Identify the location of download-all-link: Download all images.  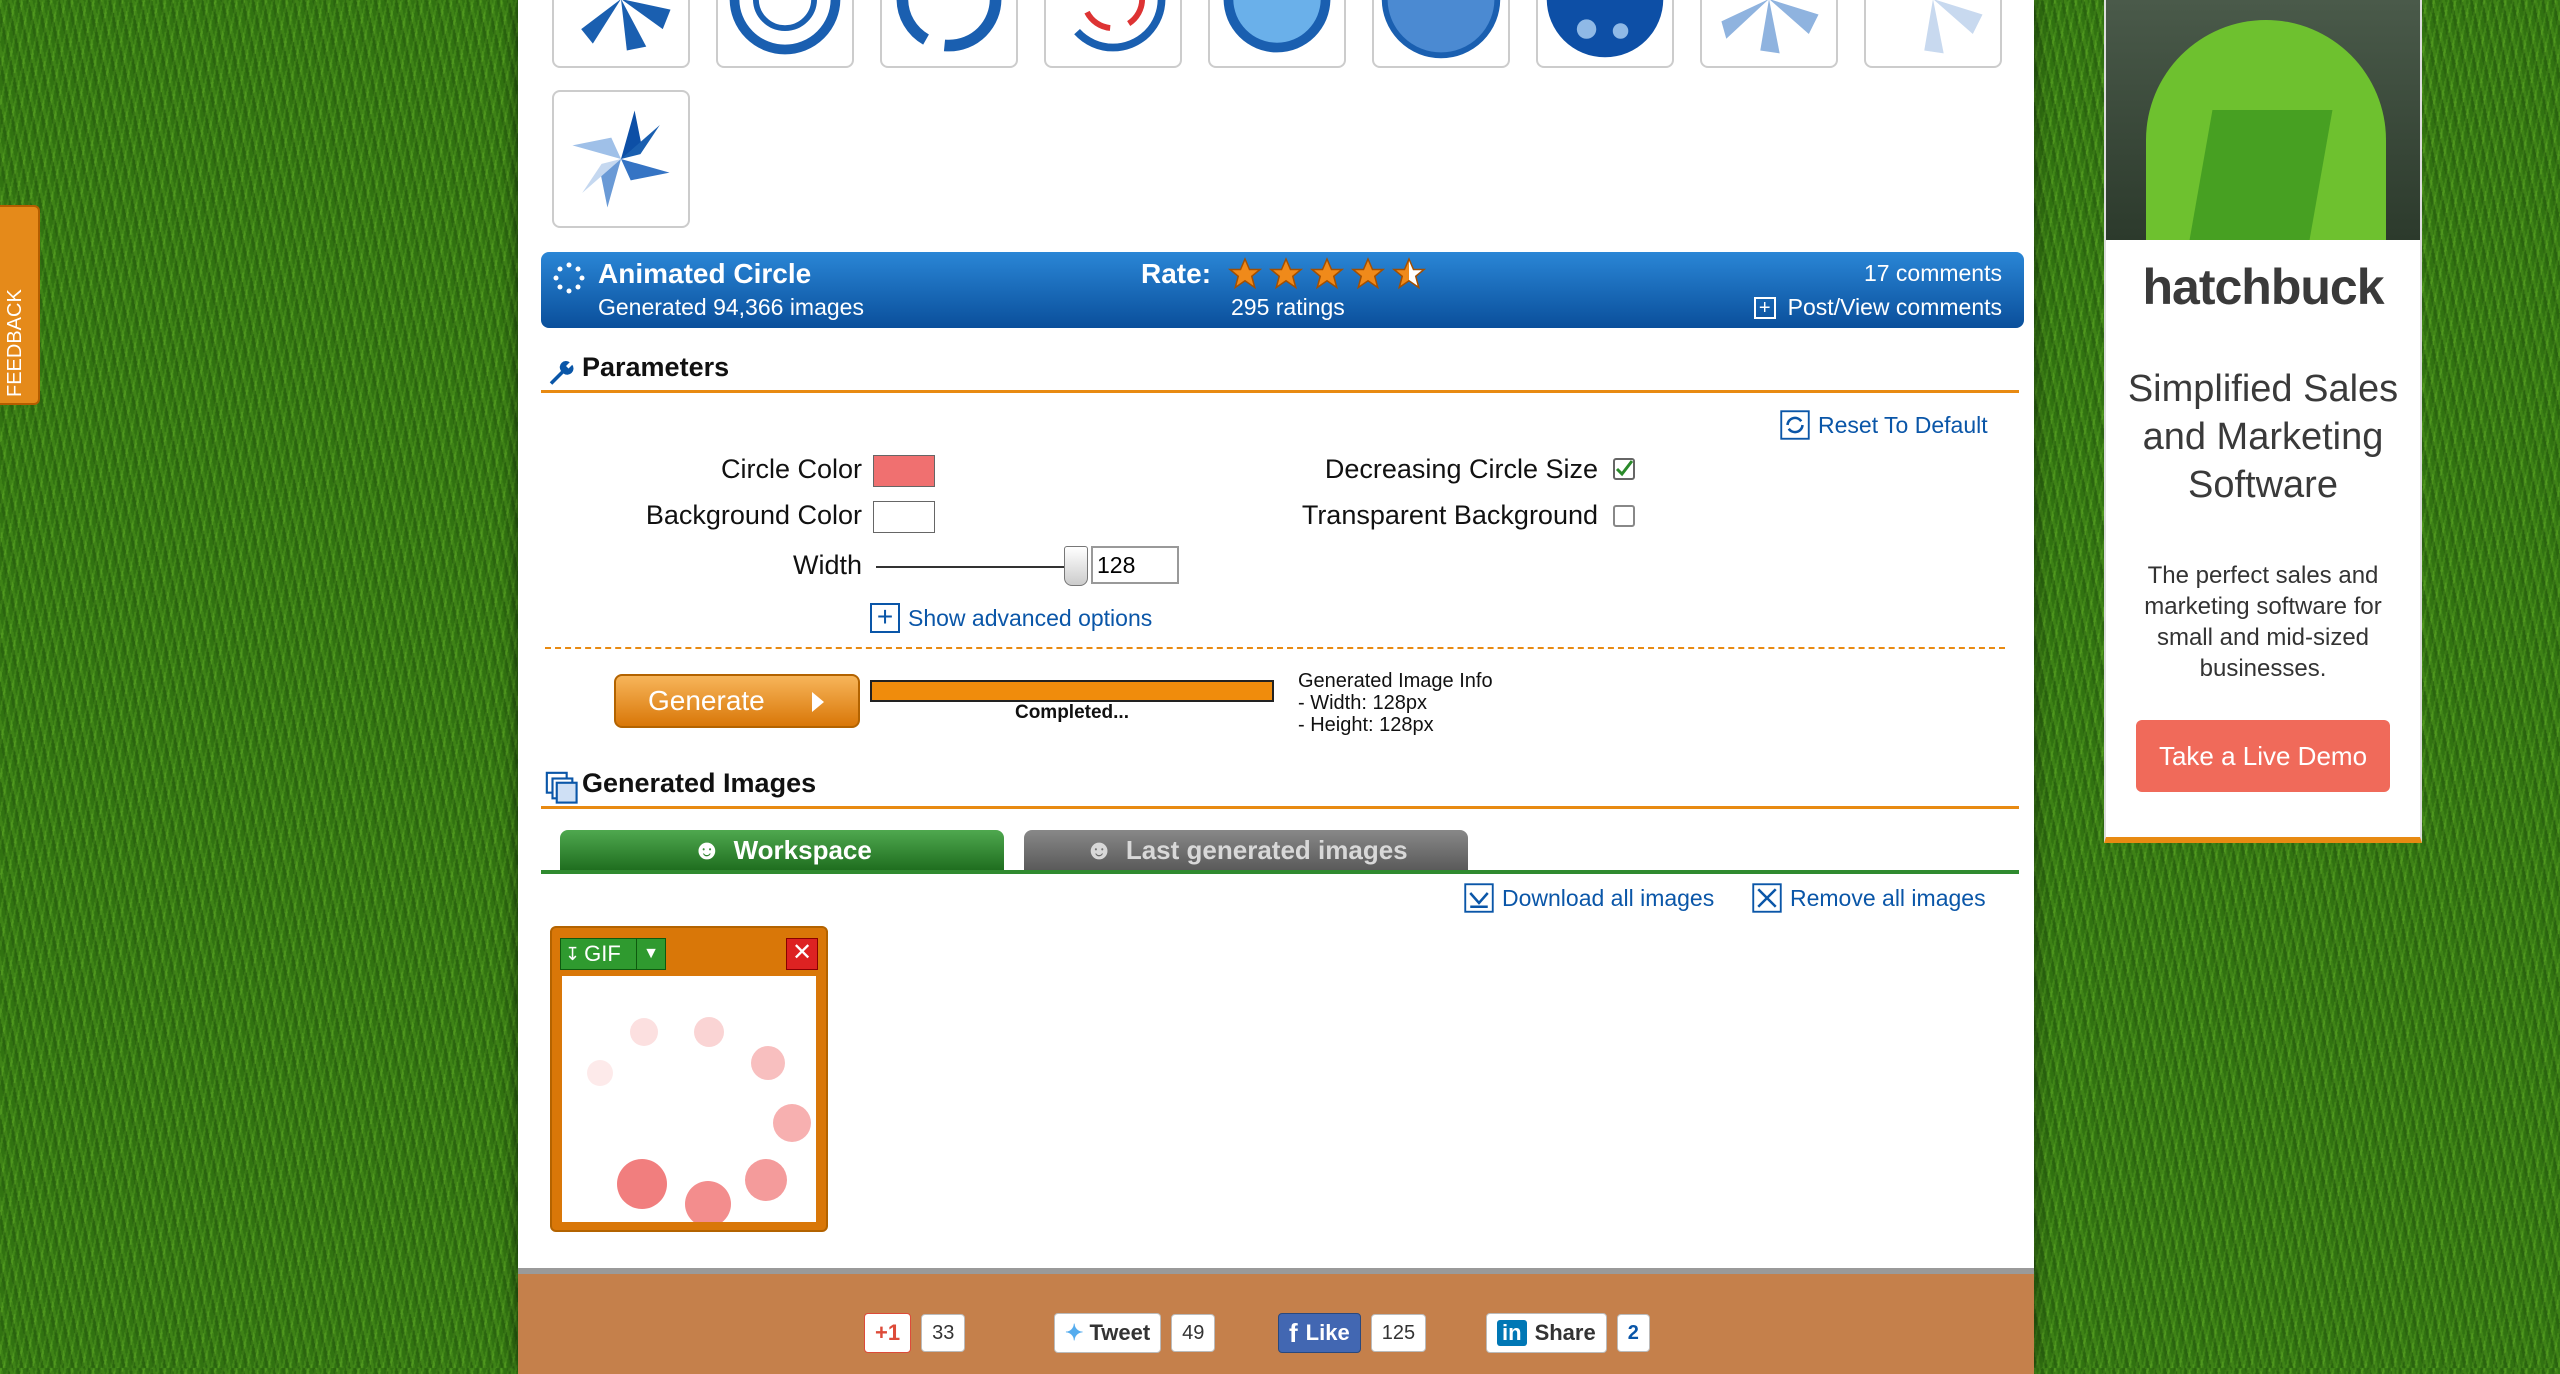
(1589, 898).